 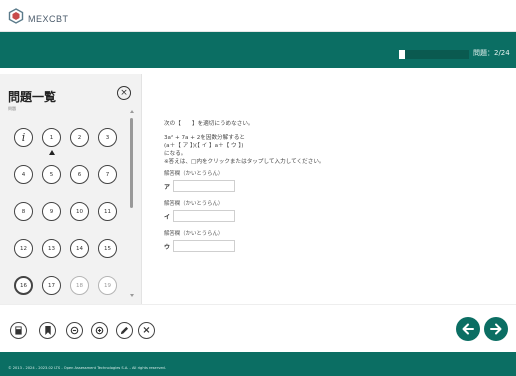 I want to click on pen-button, so click(x=124, y=330).